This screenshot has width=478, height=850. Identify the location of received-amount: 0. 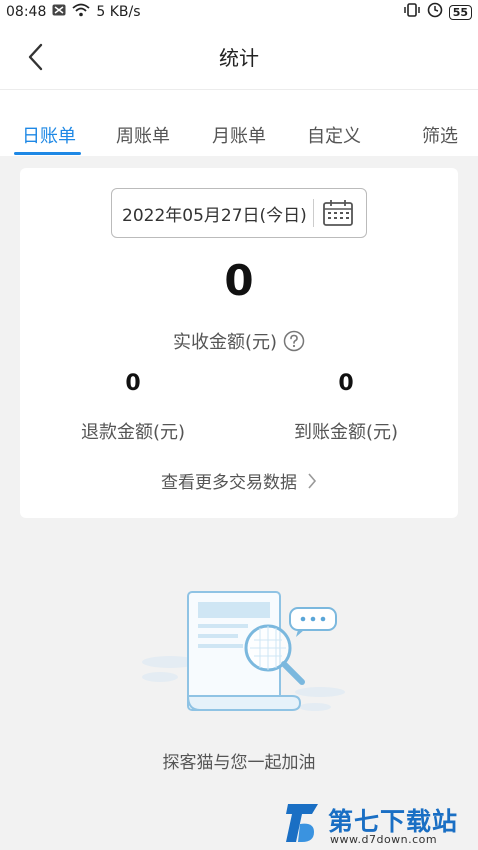
(239, 280).